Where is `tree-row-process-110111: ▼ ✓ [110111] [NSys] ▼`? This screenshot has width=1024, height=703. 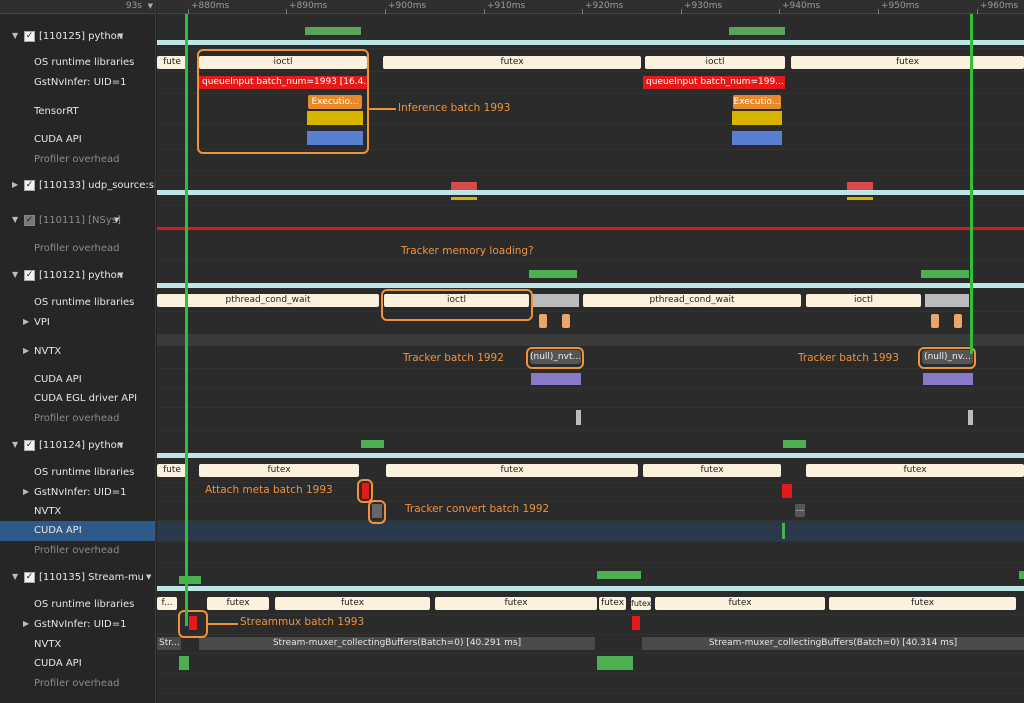
tree-row-process-110111: ▼ ✓ [110111] [NSys] ▼ is located at coordinates (77, 221).